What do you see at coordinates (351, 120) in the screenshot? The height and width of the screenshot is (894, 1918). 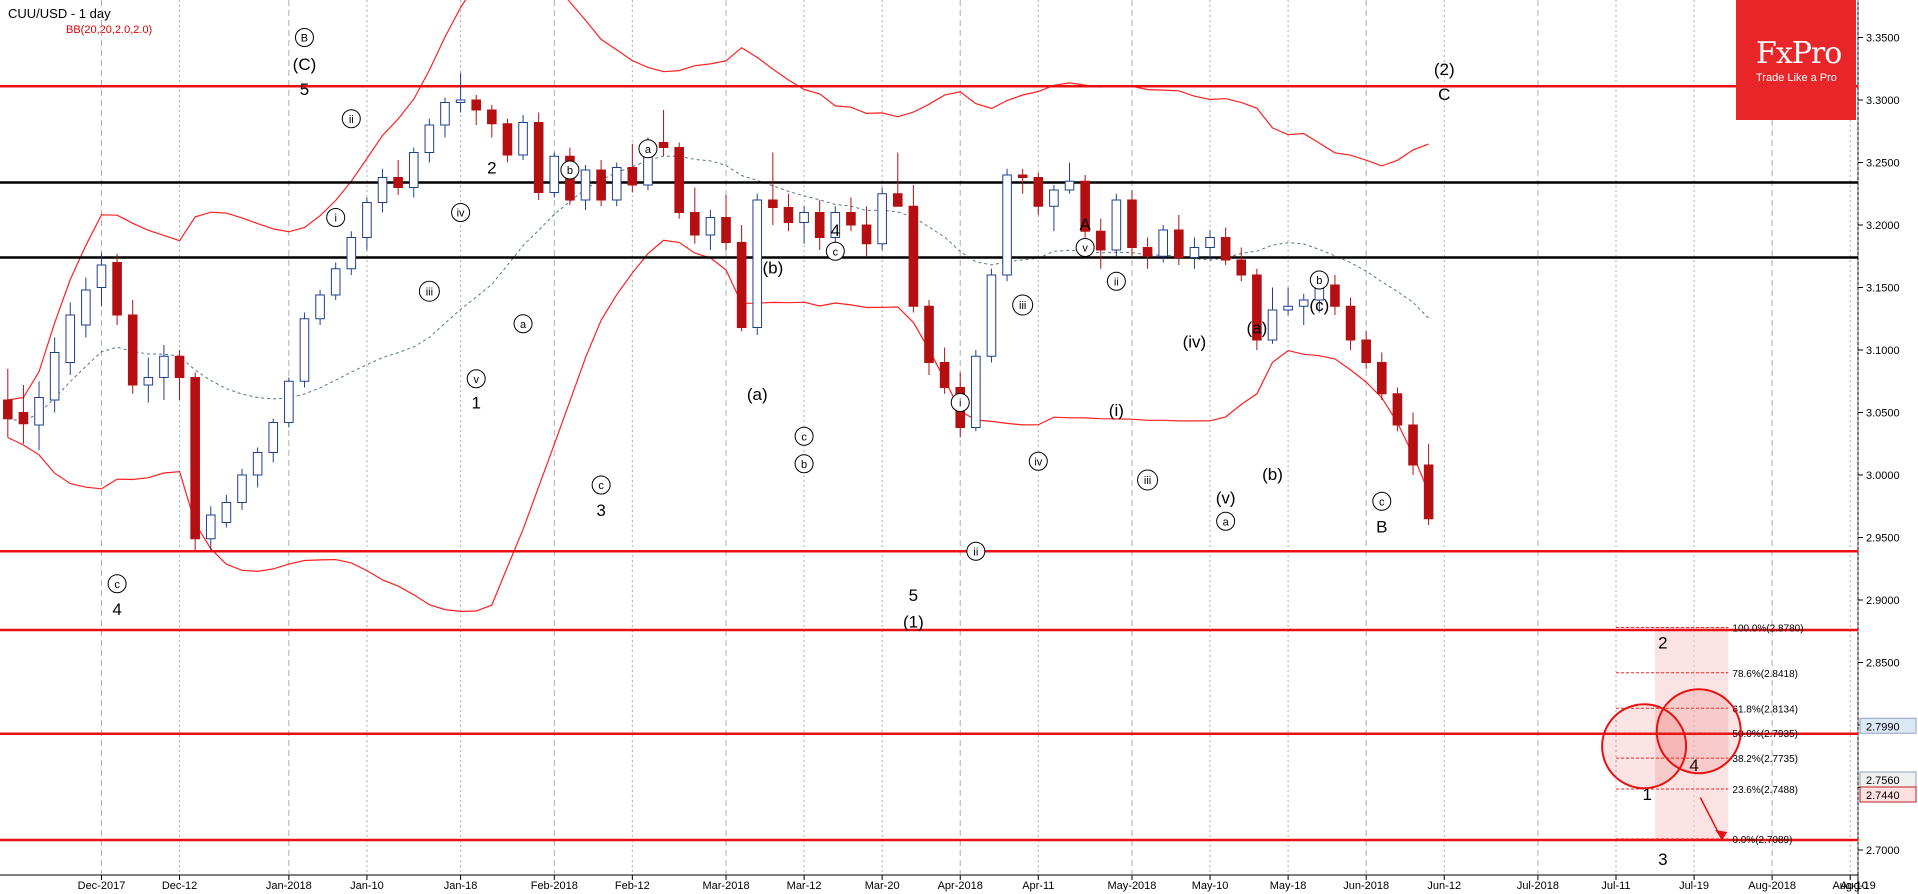 I see `wave-label: ii` at bounding box center [351, 120].